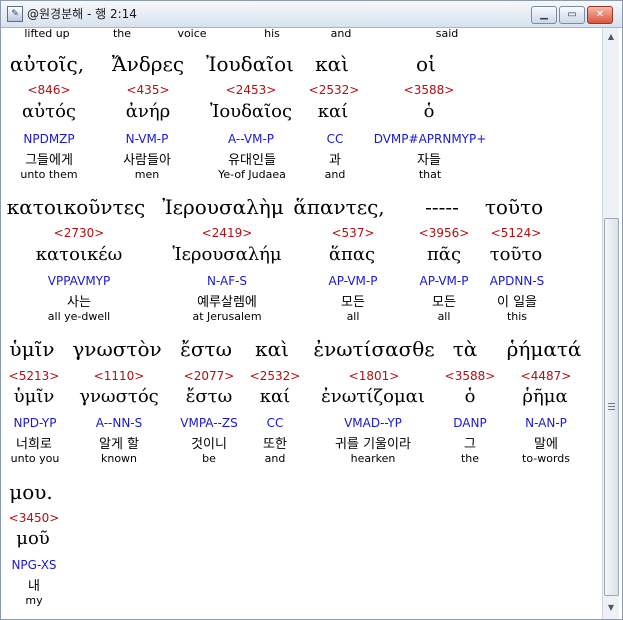 Image resolution: width=623 pixels, height=620 pixels. I want to click on lemma: ἅπας, so click(352, 254).